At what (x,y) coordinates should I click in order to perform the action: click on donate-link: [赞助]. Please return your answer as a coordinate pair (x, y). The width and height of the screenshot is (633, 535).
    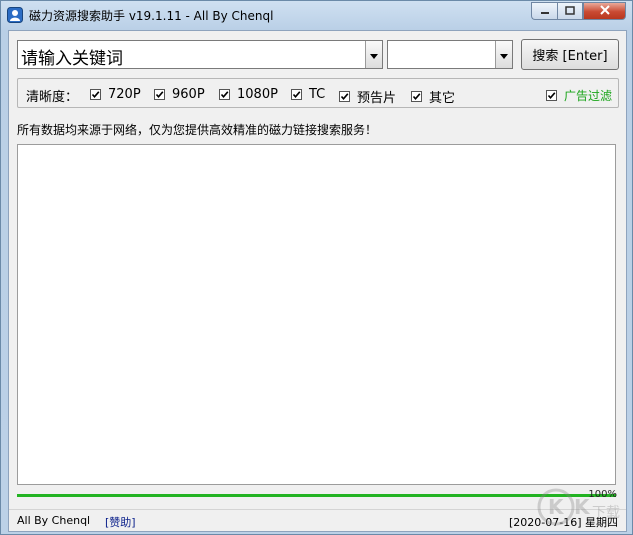
    Looking at the image, I should click on (120, 522).